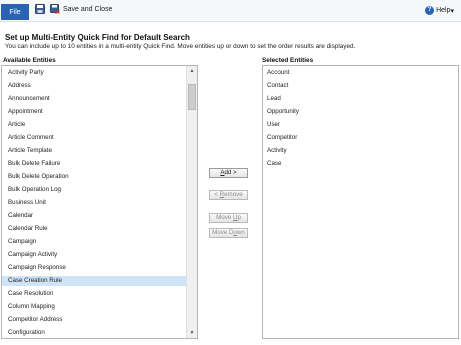  Describe the element at coordinates (240, 232) in the screenshot. I see `move-down-button-rest: wn` at that location.